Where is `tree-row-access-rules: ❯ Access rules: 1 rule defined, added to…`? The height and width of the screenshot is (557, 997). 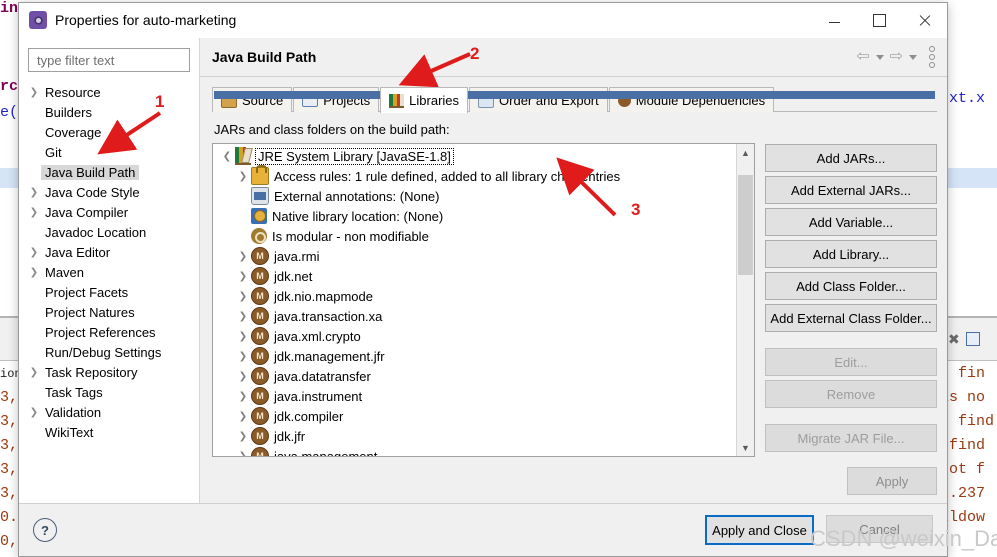 tree-row-access-rules: ❯ Access rules: 1 rule defined, added to… is located at coordinates (483, 175).